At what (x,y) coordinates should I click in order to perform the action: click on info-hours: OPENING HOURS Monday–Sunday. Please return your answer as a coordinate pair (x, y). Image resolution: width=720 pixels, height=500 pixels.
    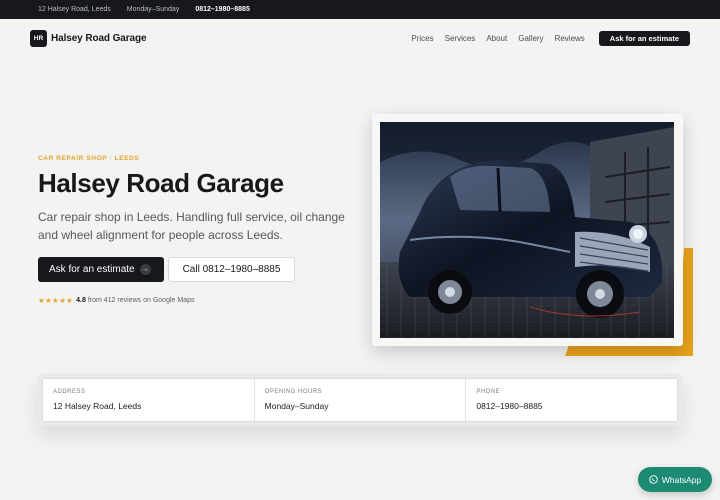
    Looking at the image, I should click on (361, 400).